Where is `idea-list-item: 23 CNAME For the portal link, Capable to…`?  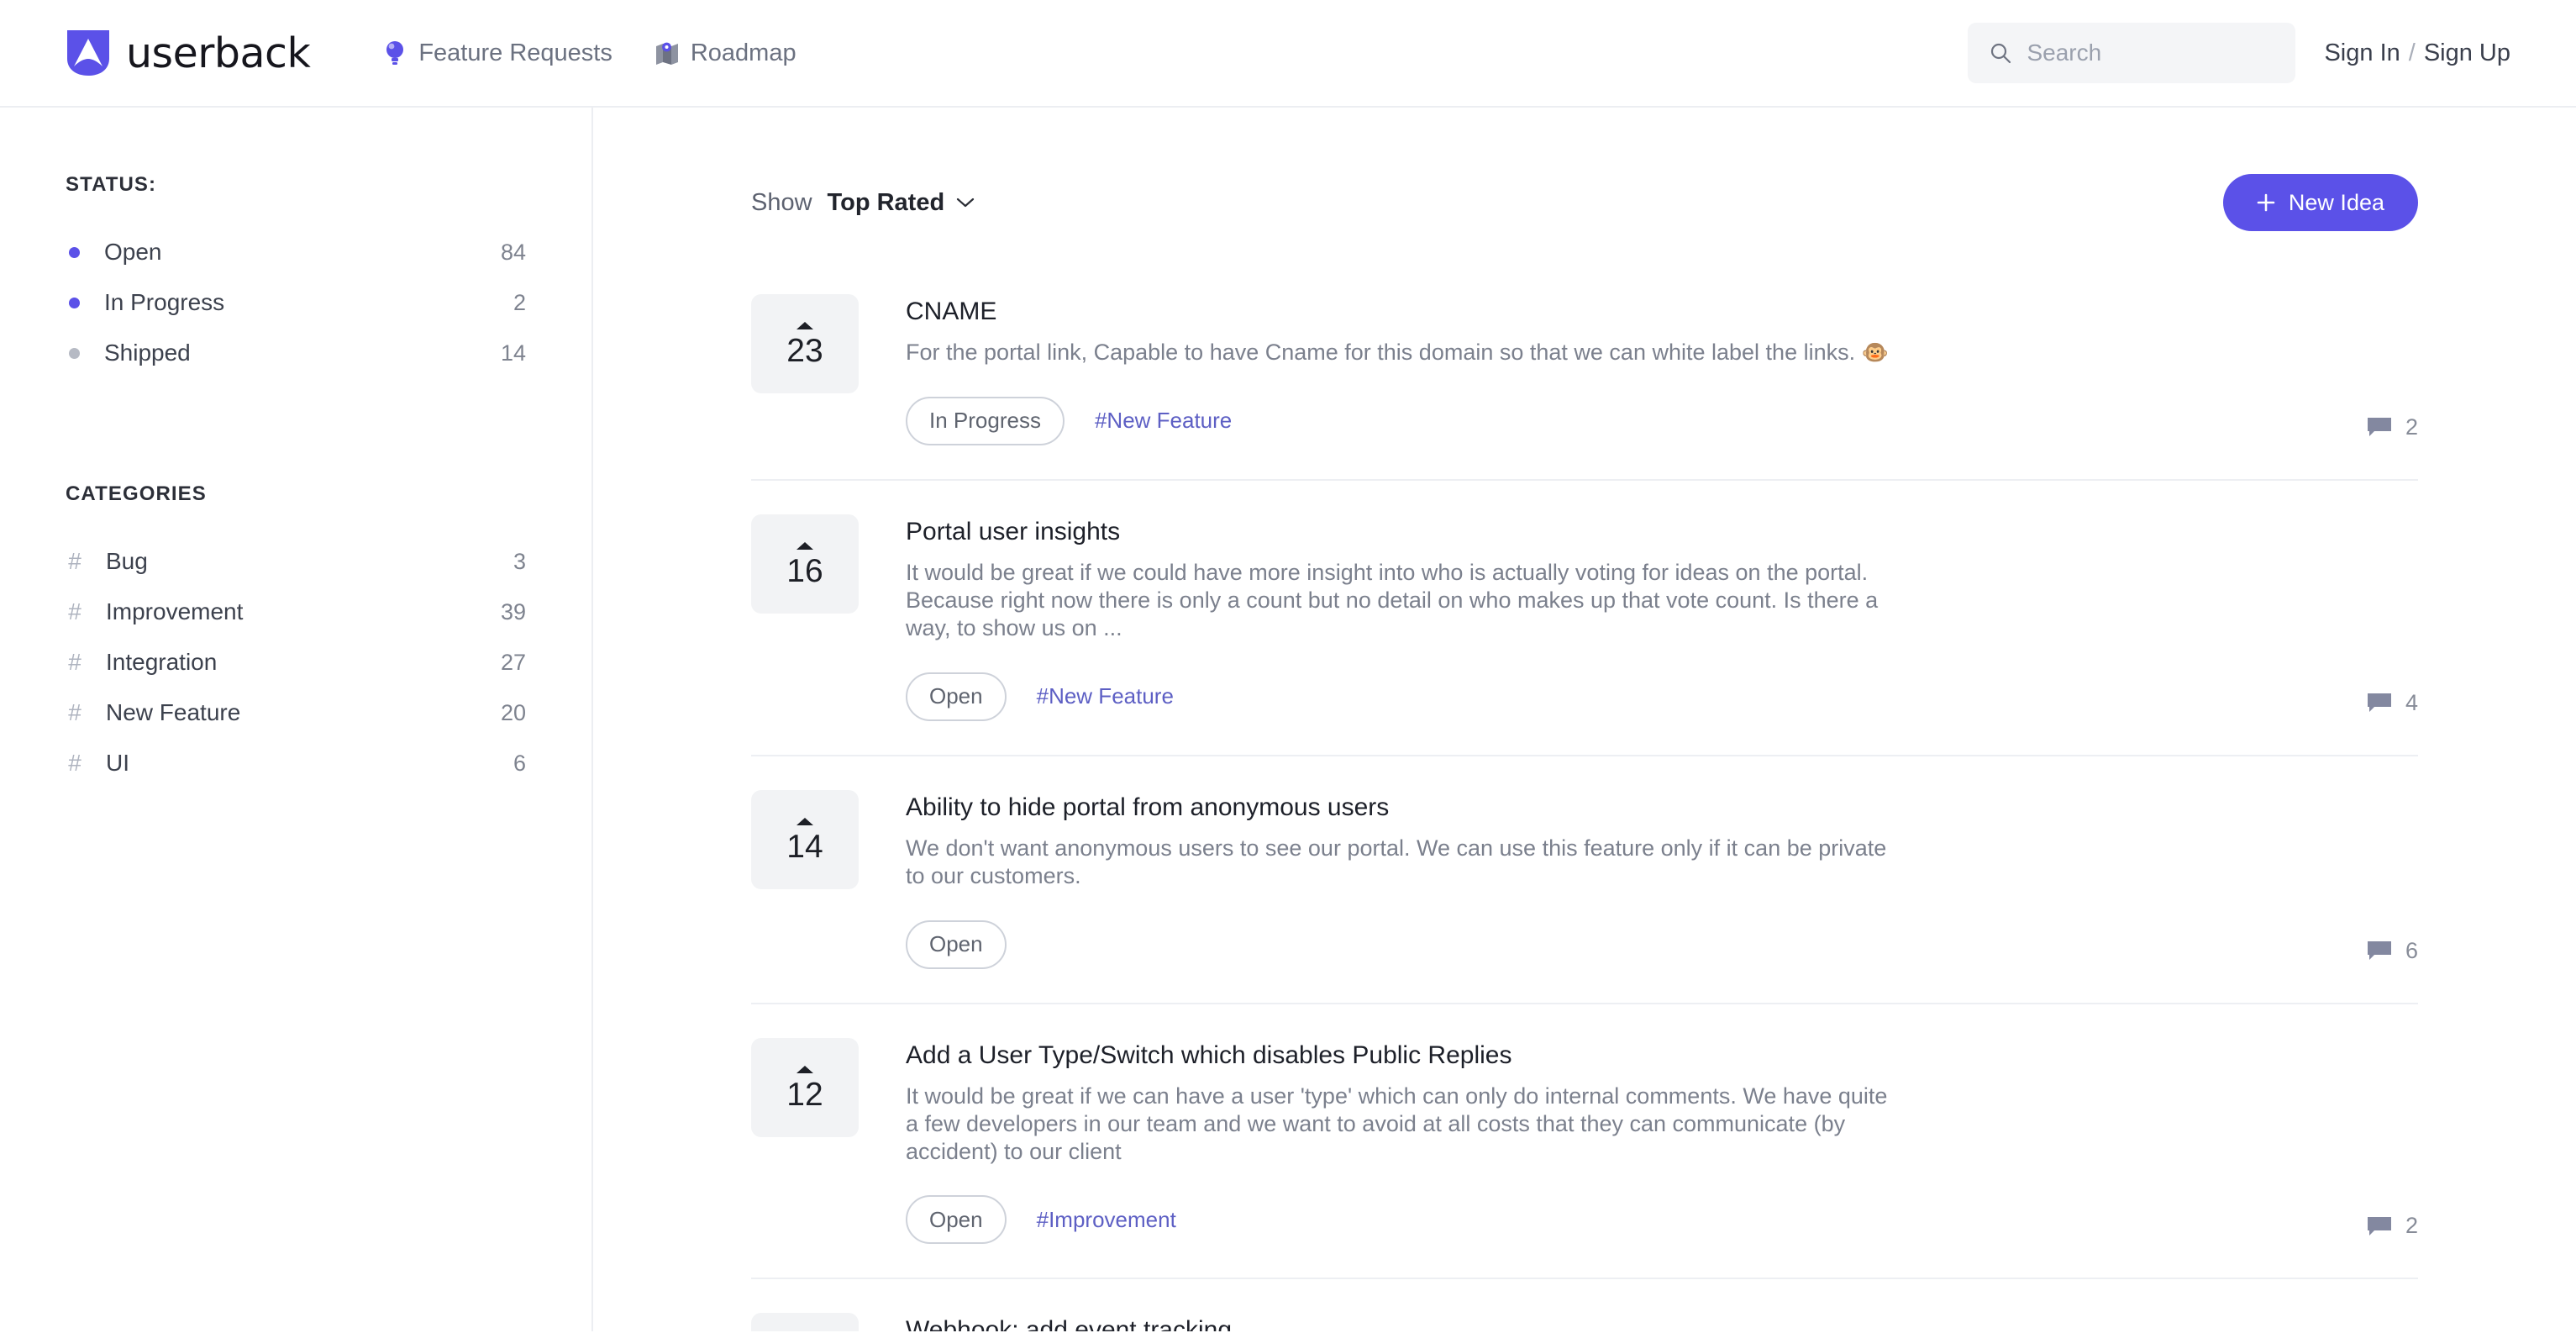 idea-list-item: 23 CNAME For the portal link, Capable to… is located at coordinates (1584, 371).